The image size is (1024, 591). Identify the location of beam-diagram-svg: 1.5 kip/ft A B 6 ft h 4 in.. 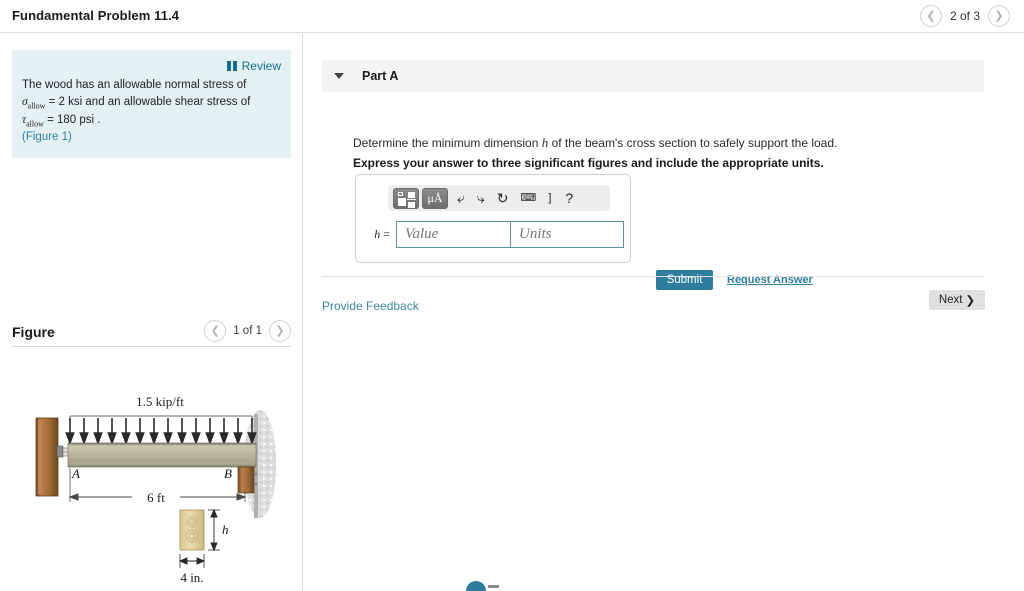
(155, 489).